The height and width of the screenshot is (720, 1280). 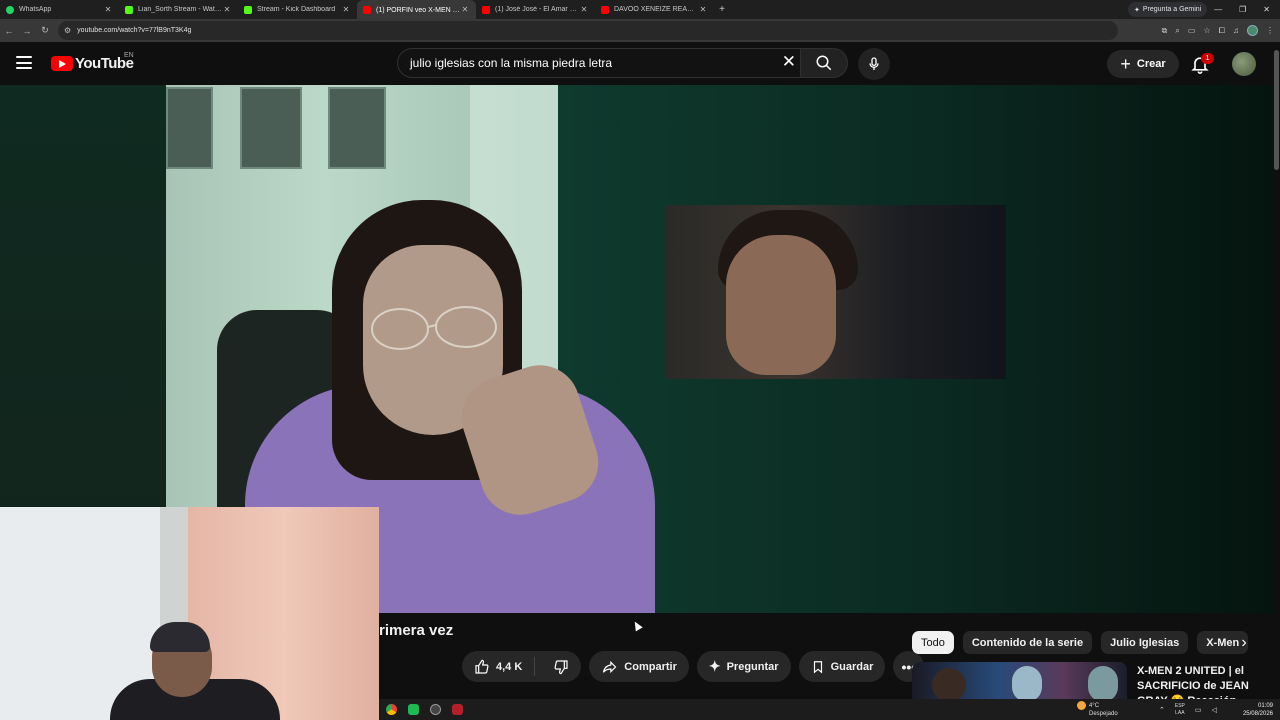 What do you see at coordinates (1162, 710) in the screenshot?
I see `chevron-up-icon: ⌃` at bounding box center [1162, 710].